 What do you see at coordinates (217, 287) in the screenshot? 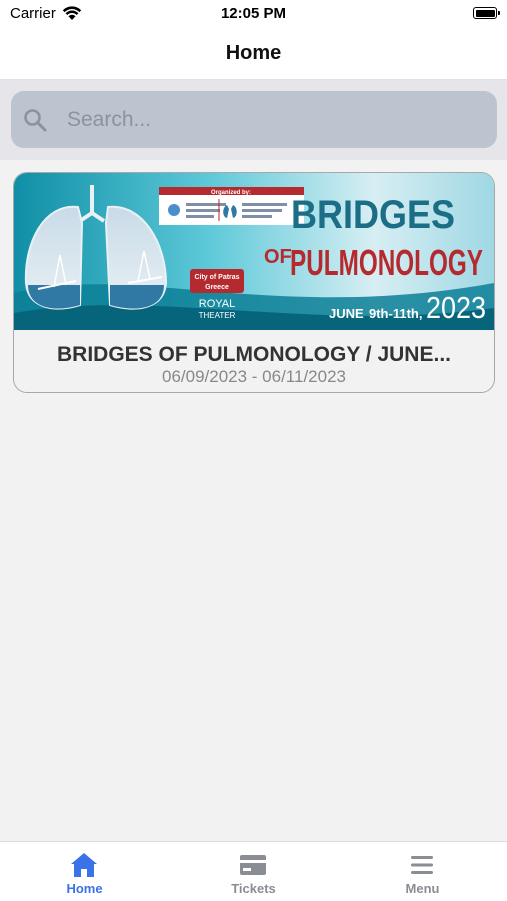
I see `banner-city-line2: Greece` at bounding box center [217, 287].